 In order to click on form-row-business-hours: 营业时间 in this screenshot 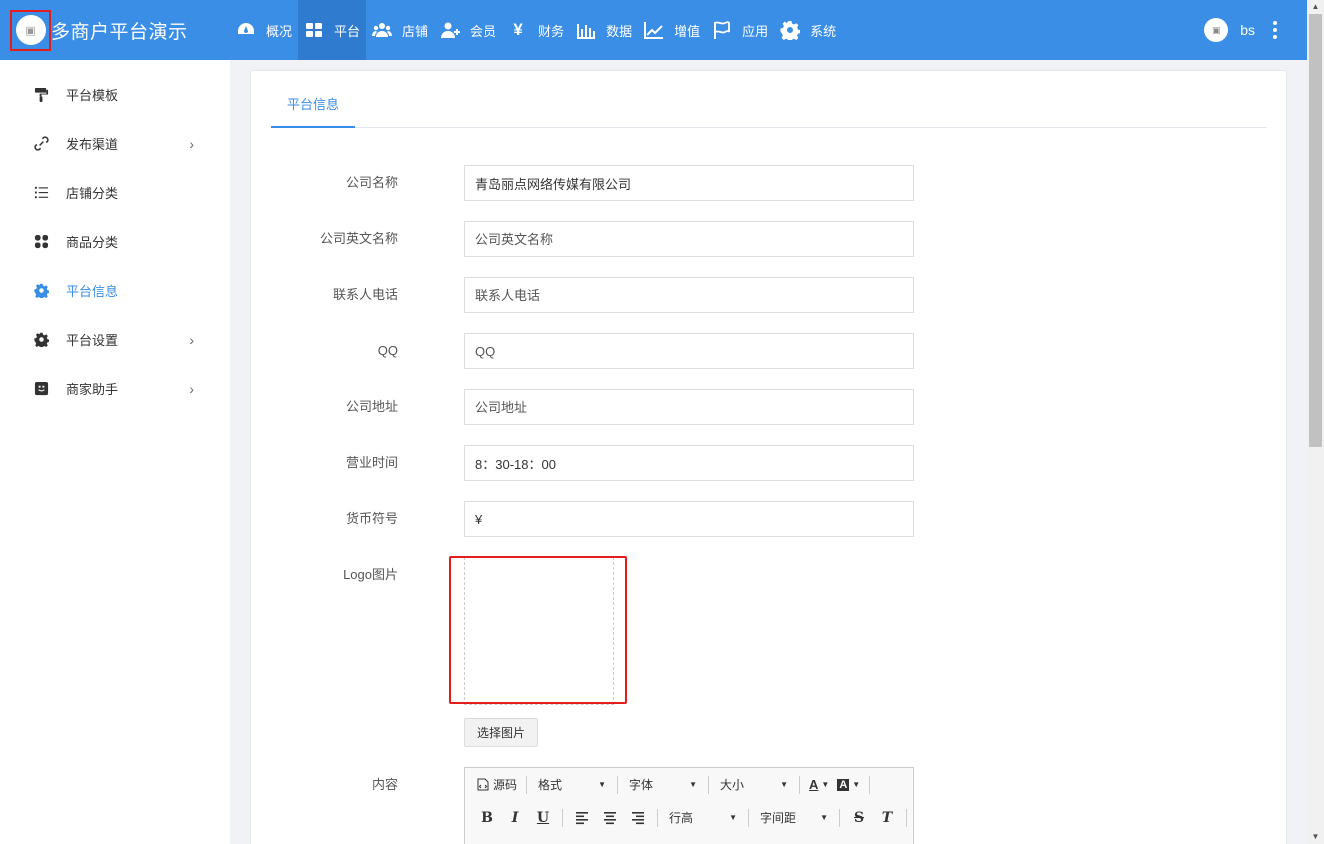, I will do `click(751, 463)`.